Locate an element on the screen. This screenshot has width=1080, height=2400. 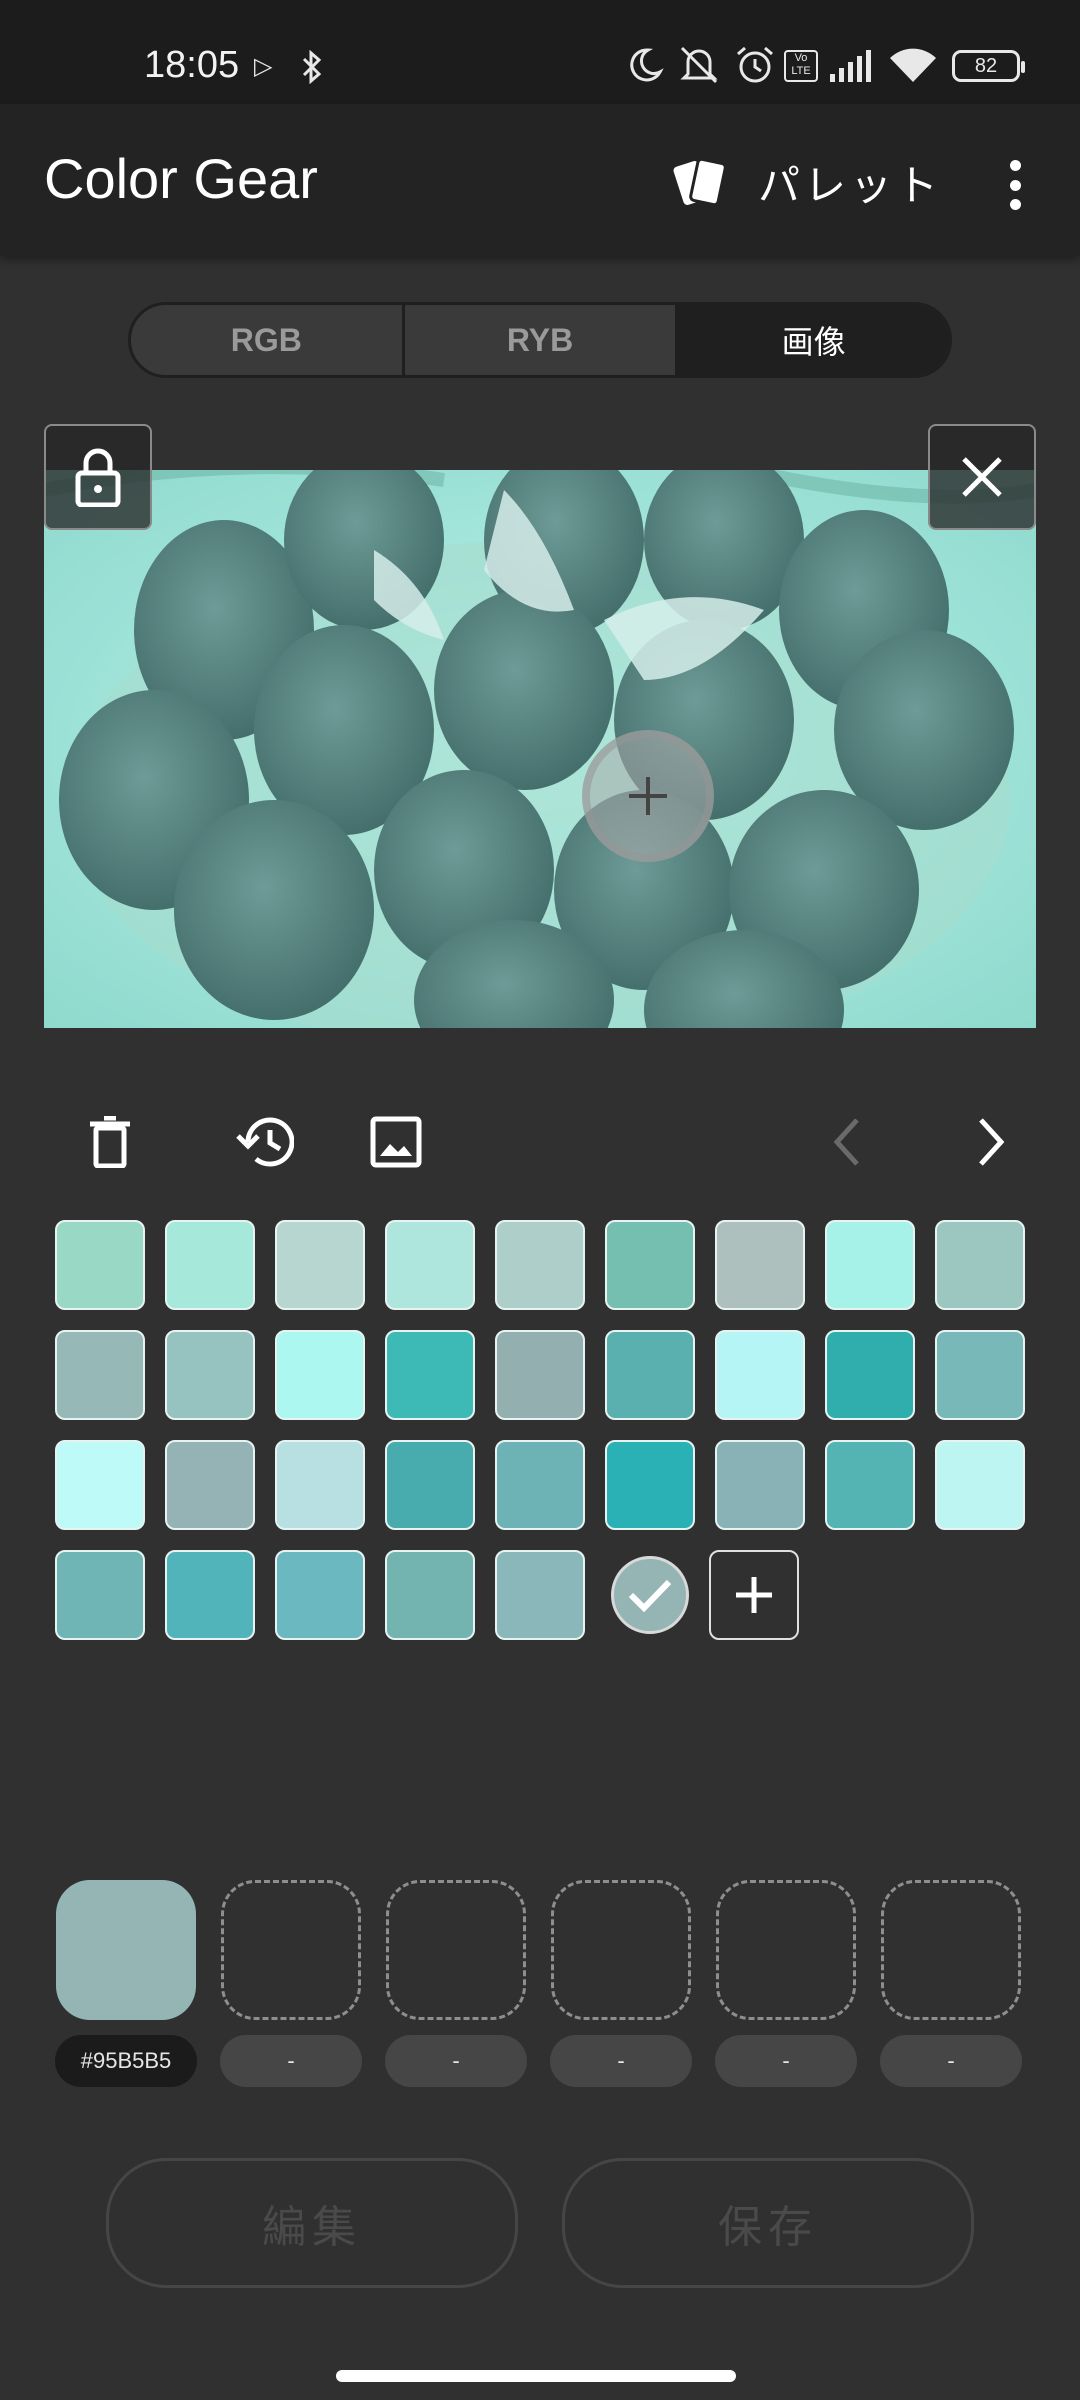
wifi-icon is located at coordinates (913, 65).